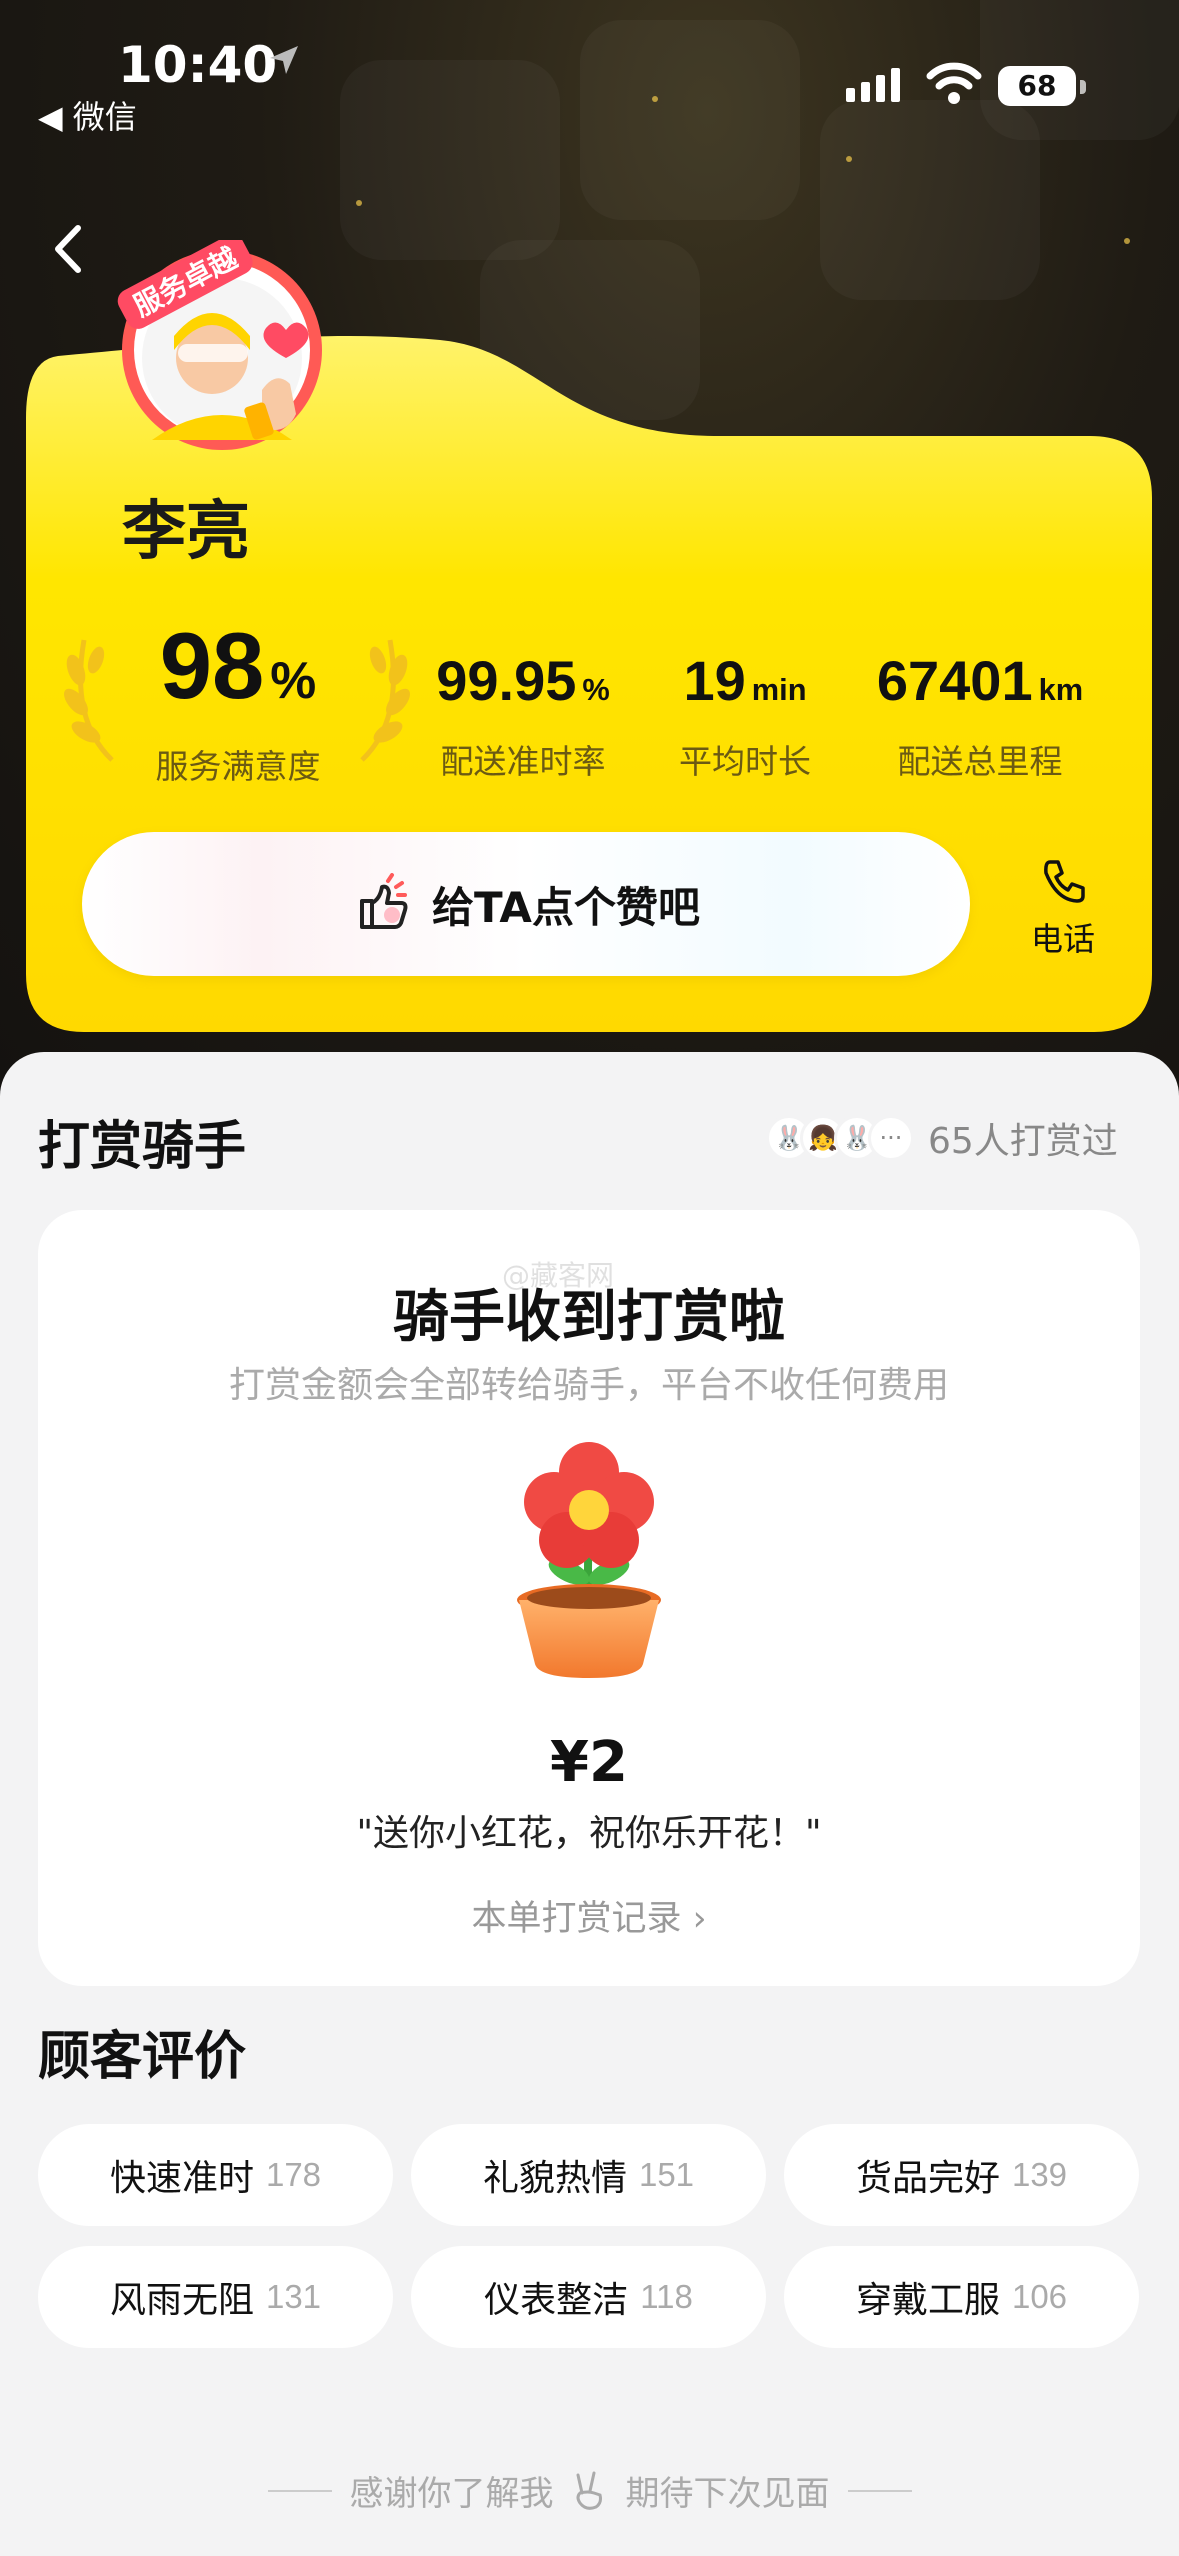 This screenshot has height=2556, width=1179. I want to click on watermark: @藏客网, so click(558, 1275).